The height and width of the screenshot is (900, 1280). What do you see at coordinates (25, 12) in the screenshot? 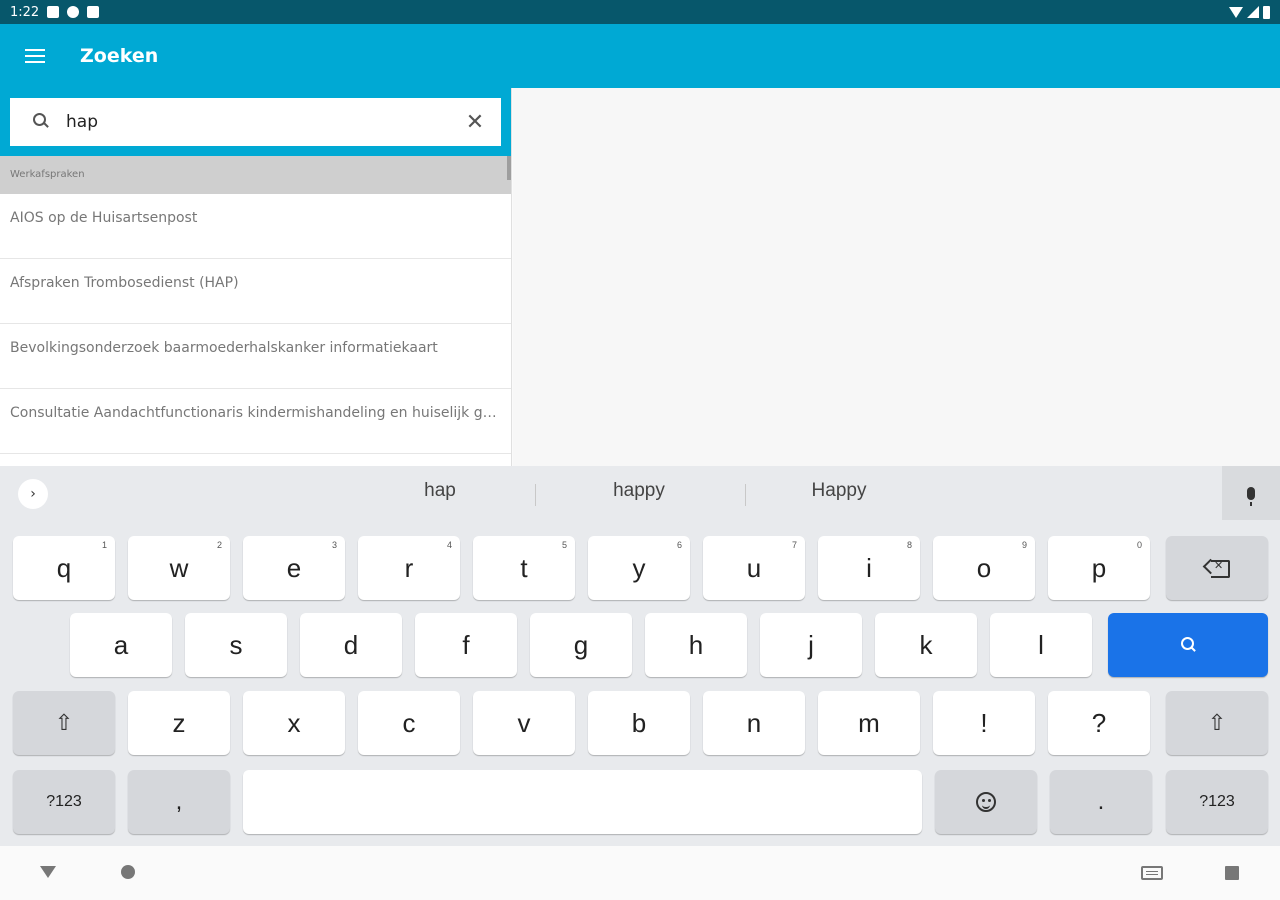
I see `status-time: 1:22` at bounding box center [25, 12].